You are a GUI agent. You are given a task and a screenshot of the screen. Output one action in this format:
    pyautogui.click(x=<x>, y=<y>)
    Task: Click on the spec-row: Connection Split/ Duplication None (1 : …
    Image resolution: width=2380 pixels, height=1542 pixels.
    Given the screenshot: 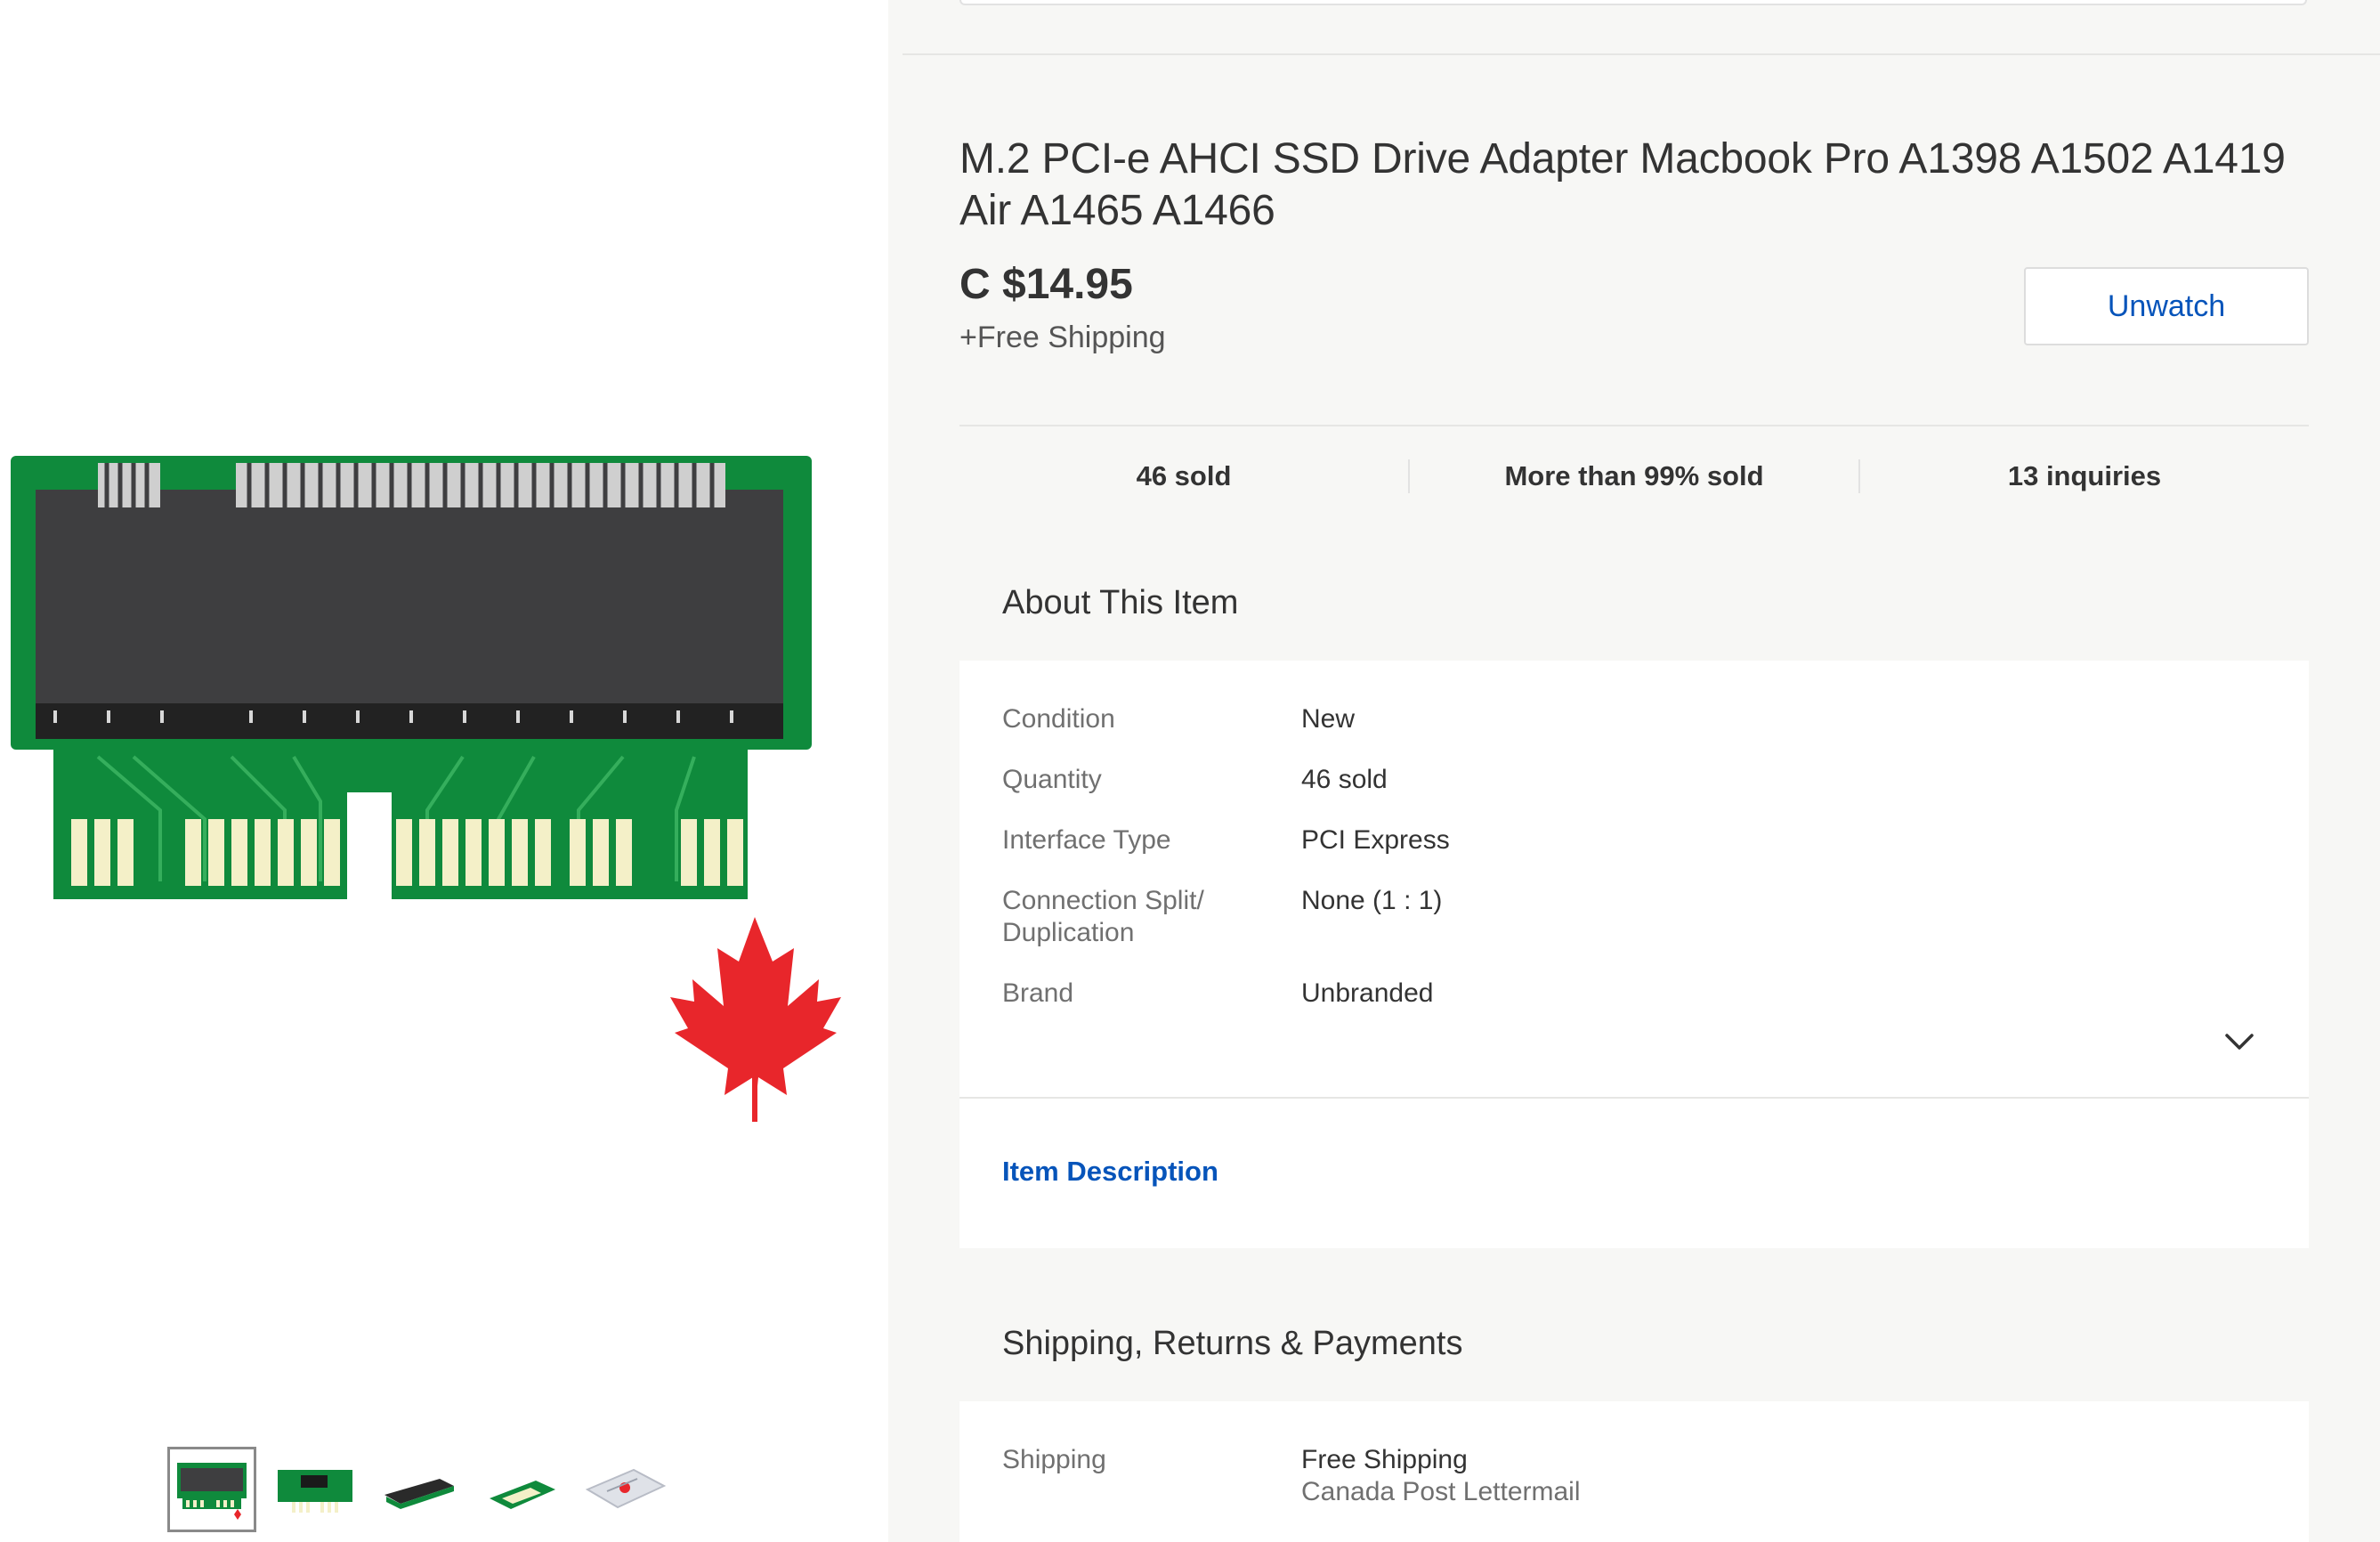 What is the action you would take?
    pyautogui.click(x=1625, y=917)
    